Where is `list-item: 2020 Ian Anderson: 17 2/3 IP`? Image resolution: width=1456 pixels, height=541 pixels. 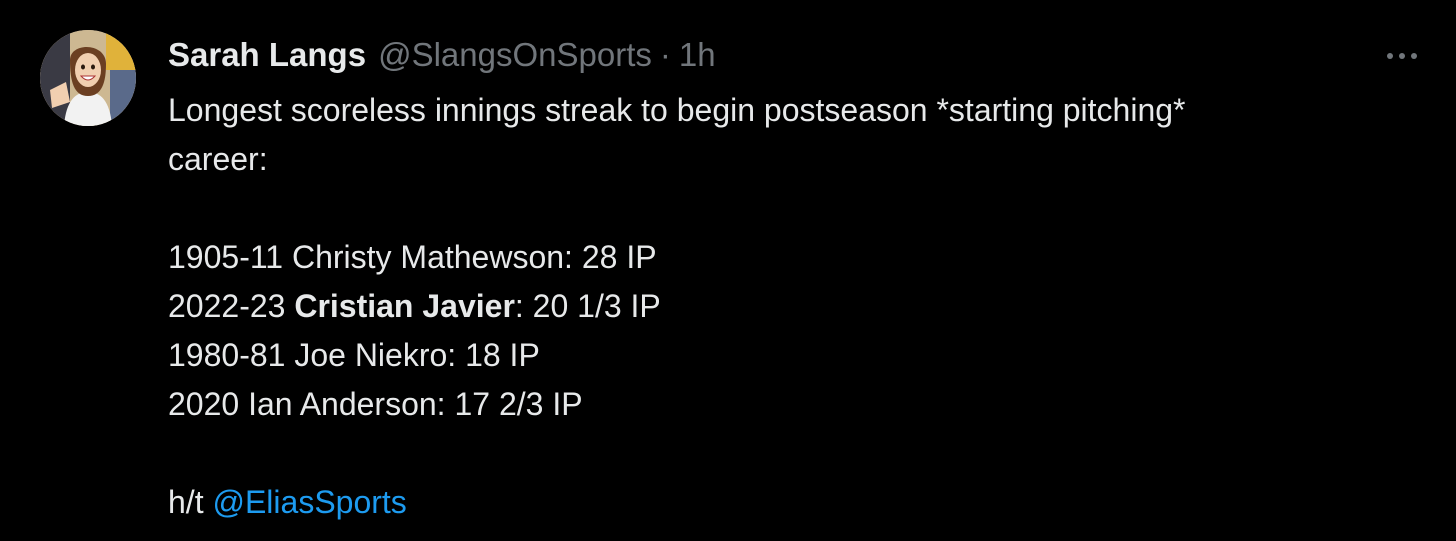
list-item: 2020 Ian Anderson: 17 2/3 IP is located at coordinates (783, 404).